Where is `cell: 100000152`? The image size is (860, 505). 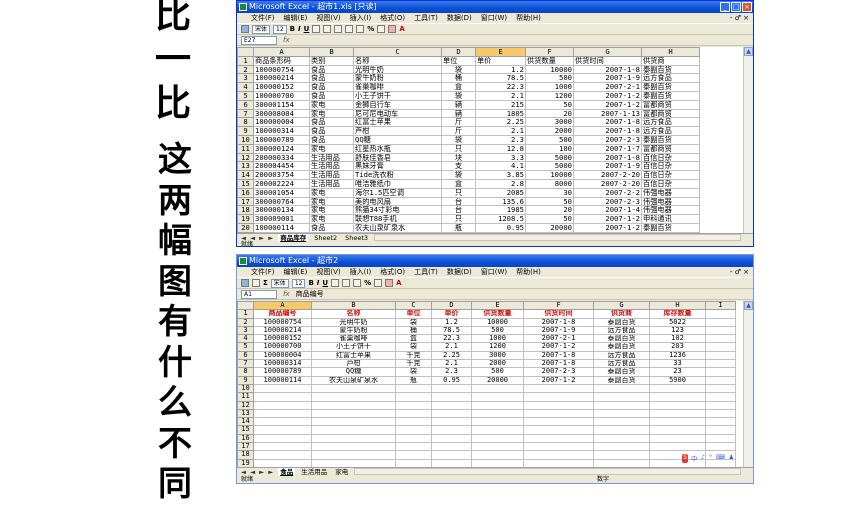
cell: 100000152 is located at coordinates (282, 339).